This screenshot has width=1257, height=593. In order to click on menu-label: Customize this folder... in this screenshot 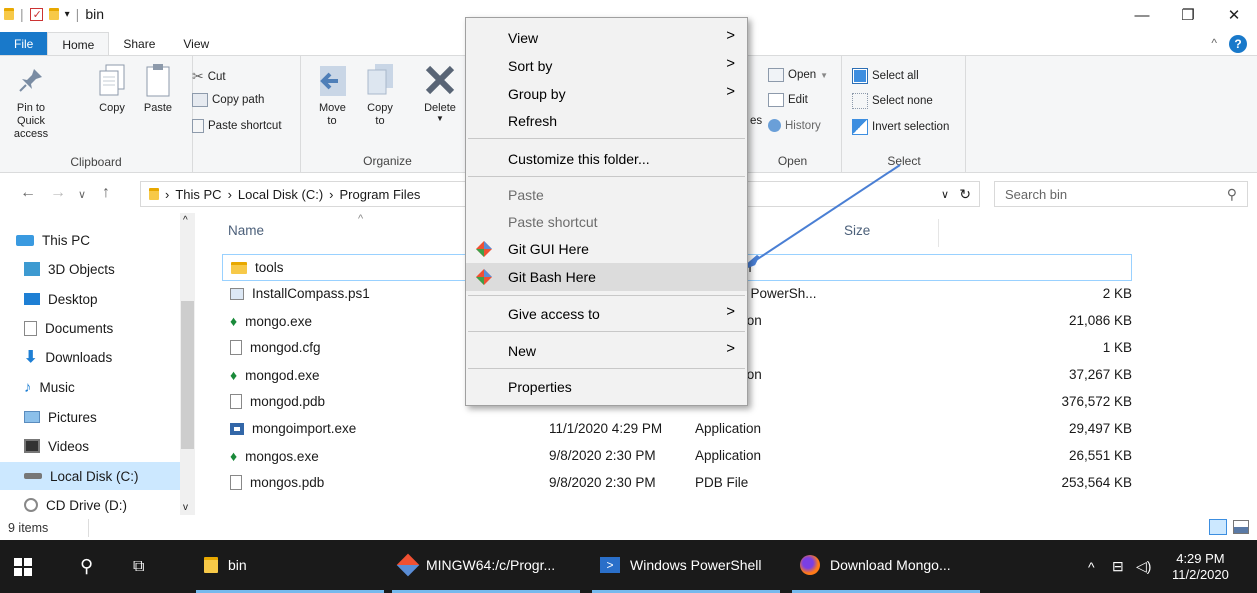, I will do `click(579, 159)`.